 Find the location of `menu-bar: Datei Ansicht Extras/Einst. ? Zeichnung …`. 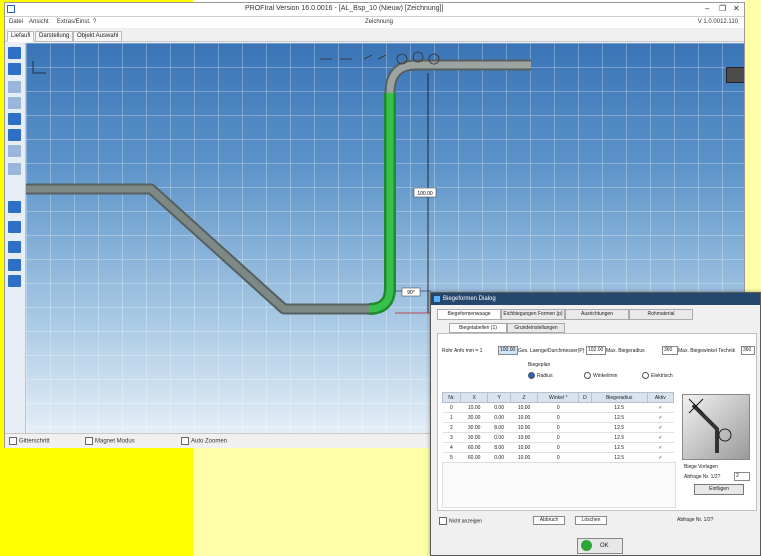

menu-bar: Datei Ansicht Extras/Einst. ? Zeichnung … is located at coordinates (374, 22).